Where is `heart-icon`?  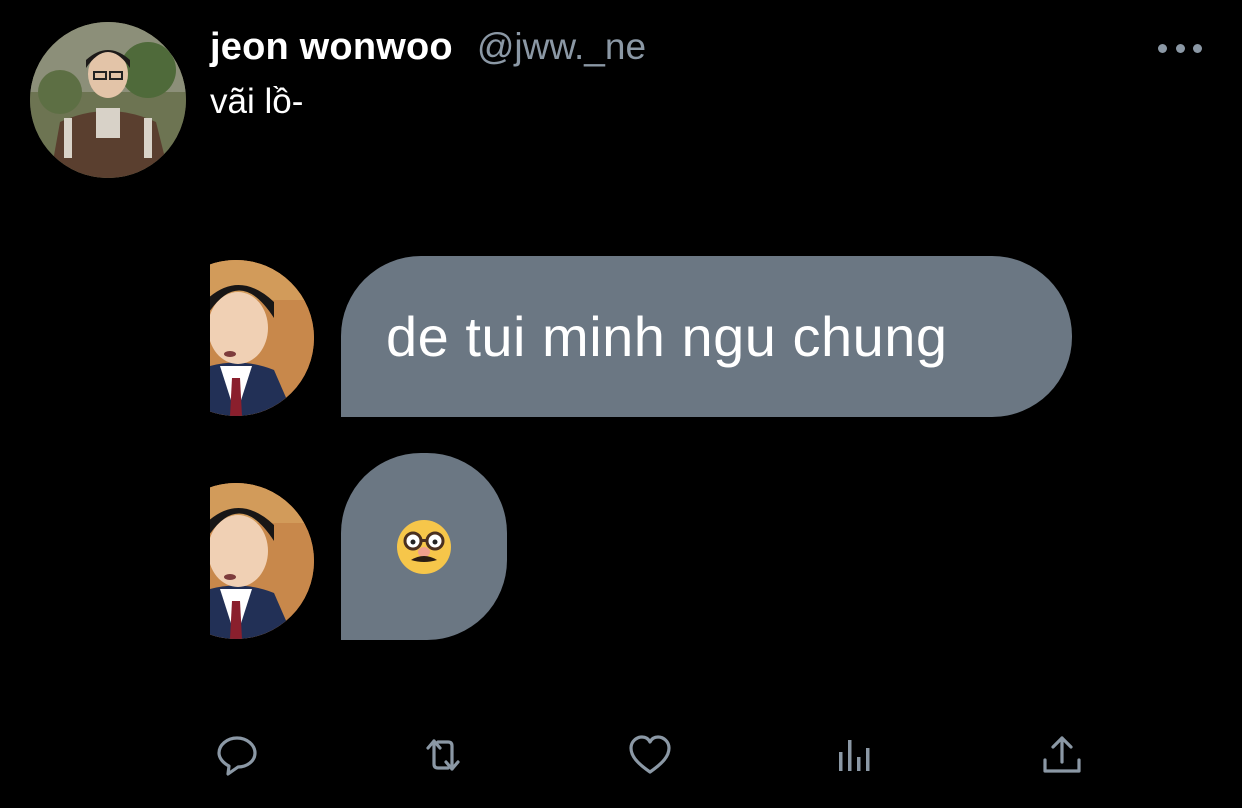
heart-icon is located at coordinates (650, 754).